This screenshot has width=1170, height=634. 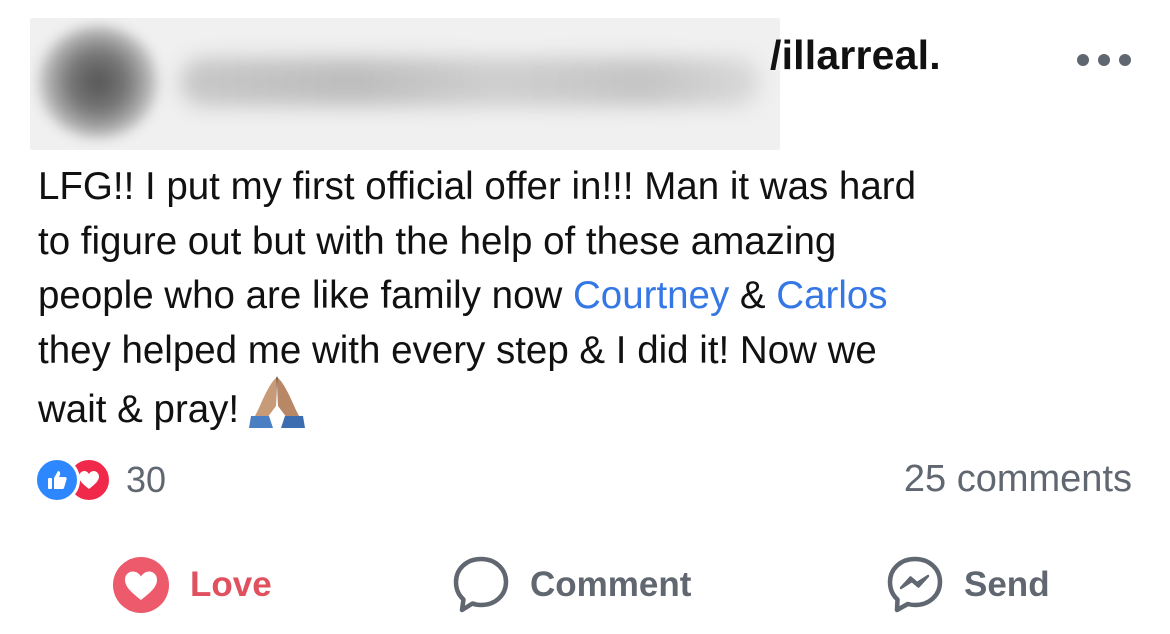 I want to click on send-button: Send, so click(x=968, y=585).